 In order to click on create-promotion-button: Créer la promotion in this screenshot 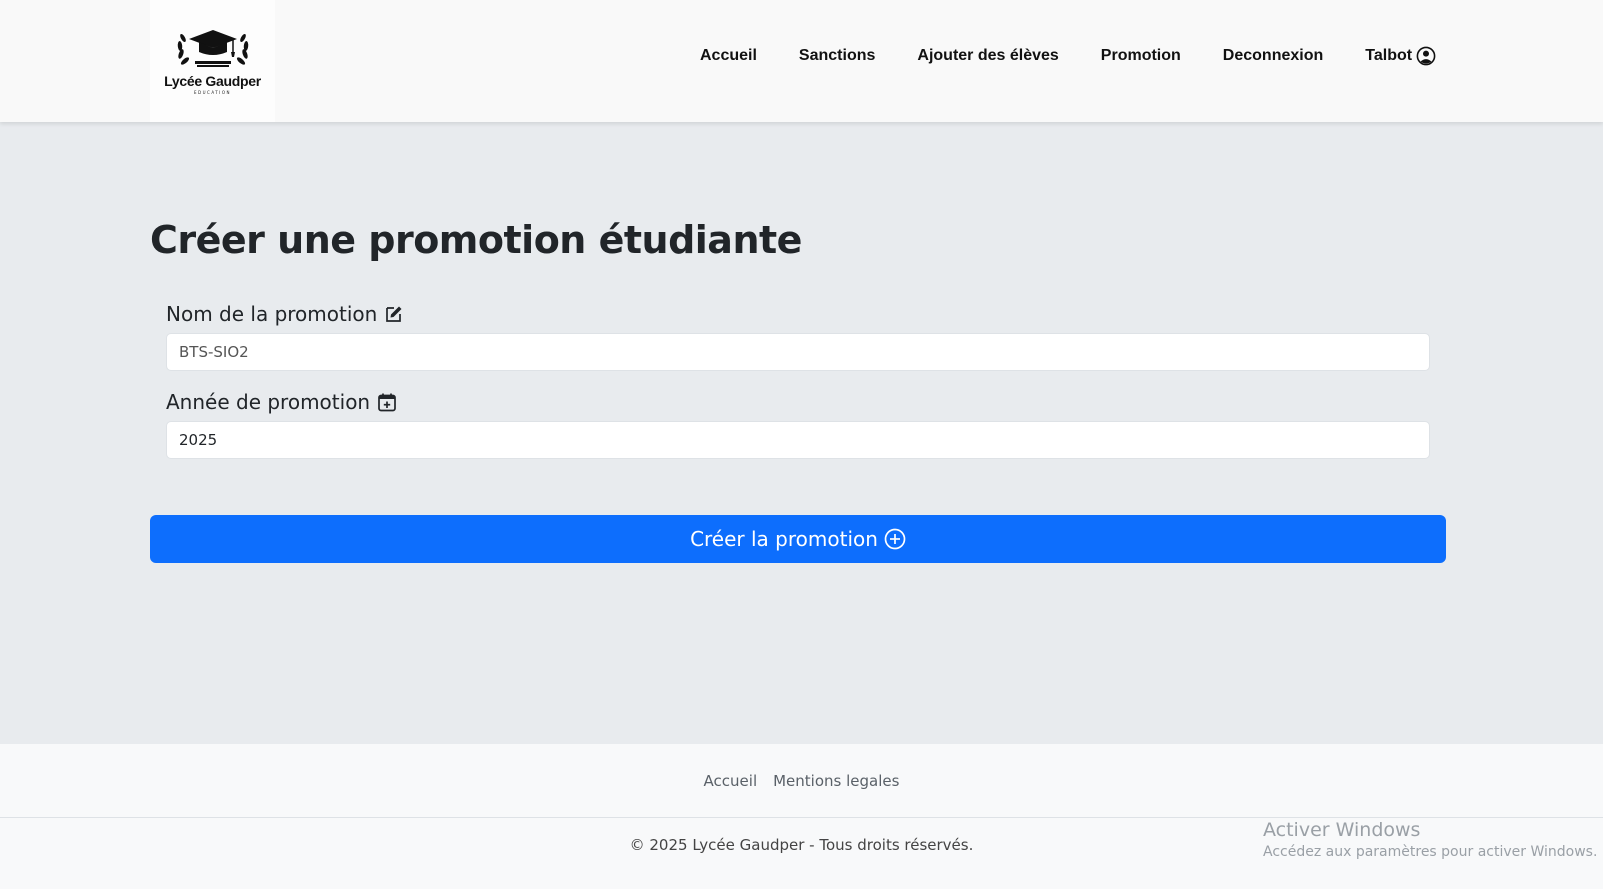, I will do `click(798, 539)`.